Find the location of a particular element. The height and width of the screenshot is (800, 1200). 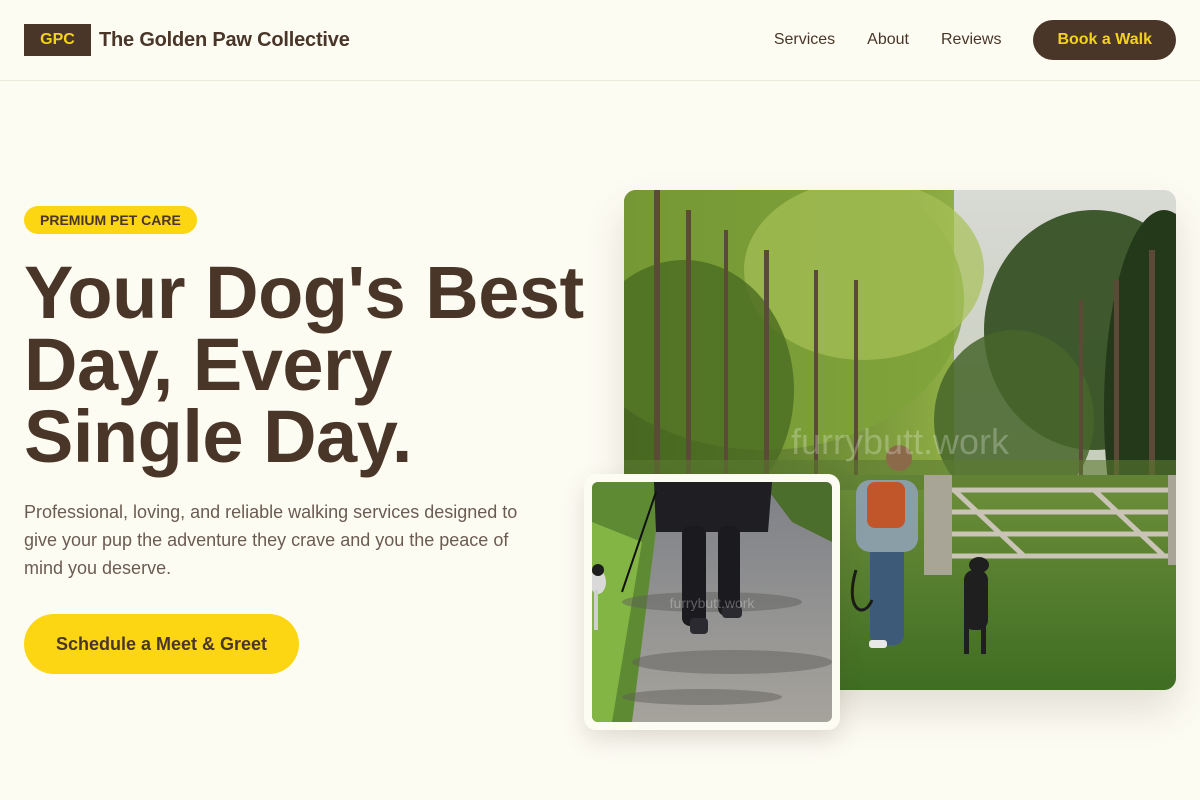

main-photo-watermark: furrybutt.work is located at coordinates (900, 441).